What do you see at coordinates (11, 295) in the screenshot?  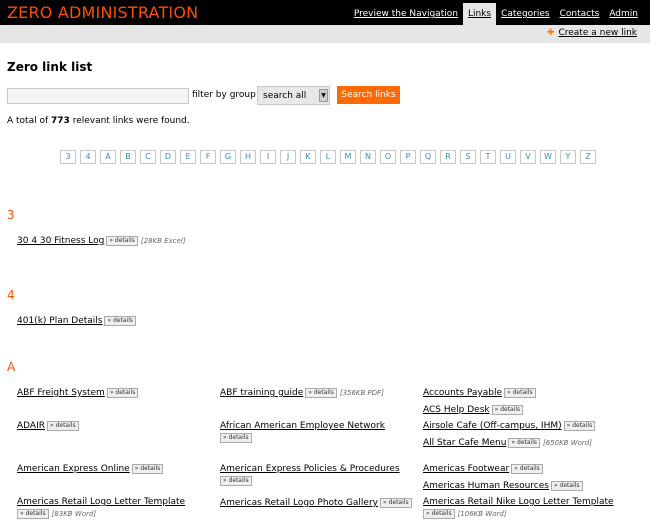 I see `section-heading: 4` at bounding box center [11, 295].